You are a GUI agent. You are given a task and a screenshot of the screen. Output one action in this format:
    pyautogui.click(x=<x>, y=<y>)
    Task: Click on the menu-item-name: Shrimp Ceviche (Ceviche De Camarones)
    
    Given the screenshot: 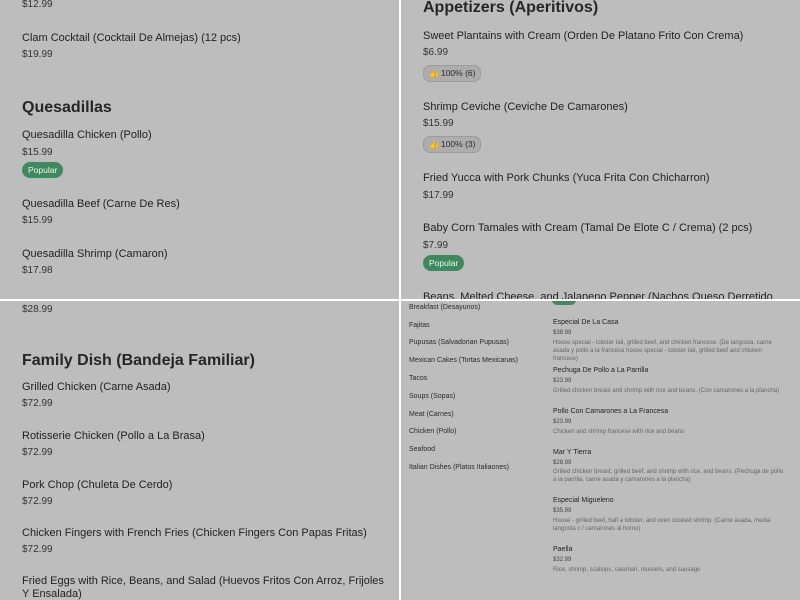 What is the action you would take?
    pyautogui.click(x=525, y=107)
    